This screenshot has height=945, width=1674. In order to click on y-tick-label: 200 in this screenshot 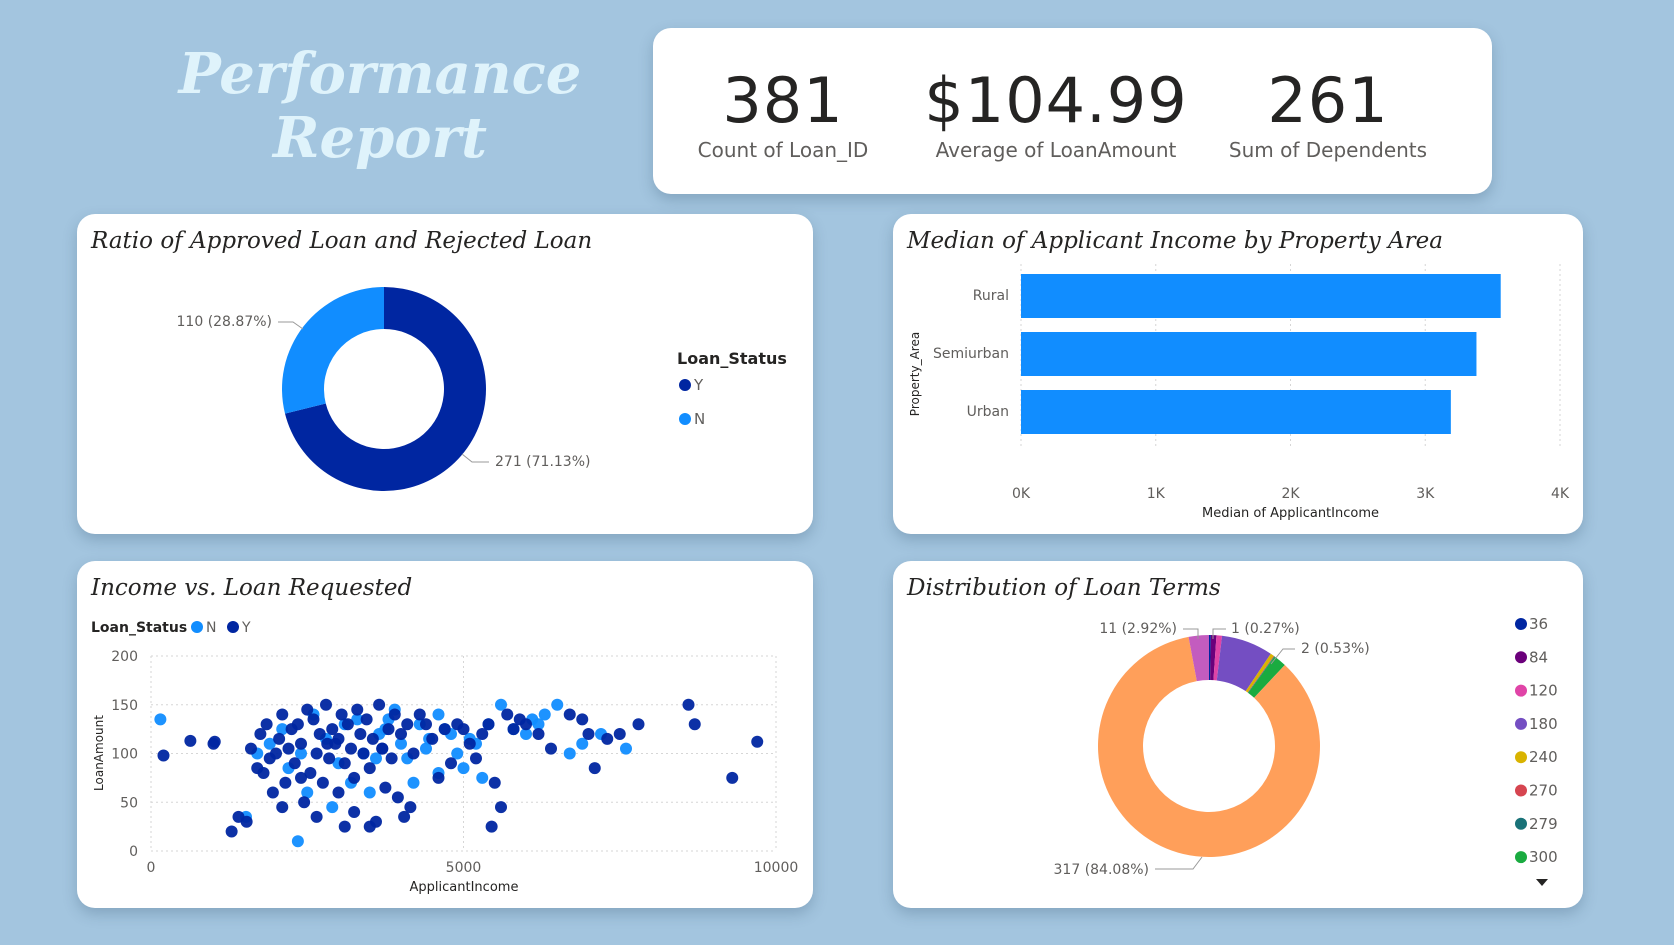, I will do `click(124, 657)`.